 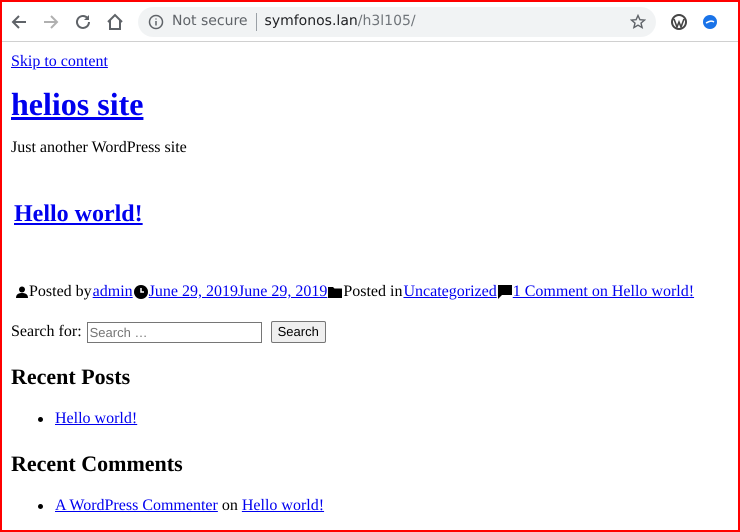 I want to click on meta-label: Posted by, so click(x=60, y=292).